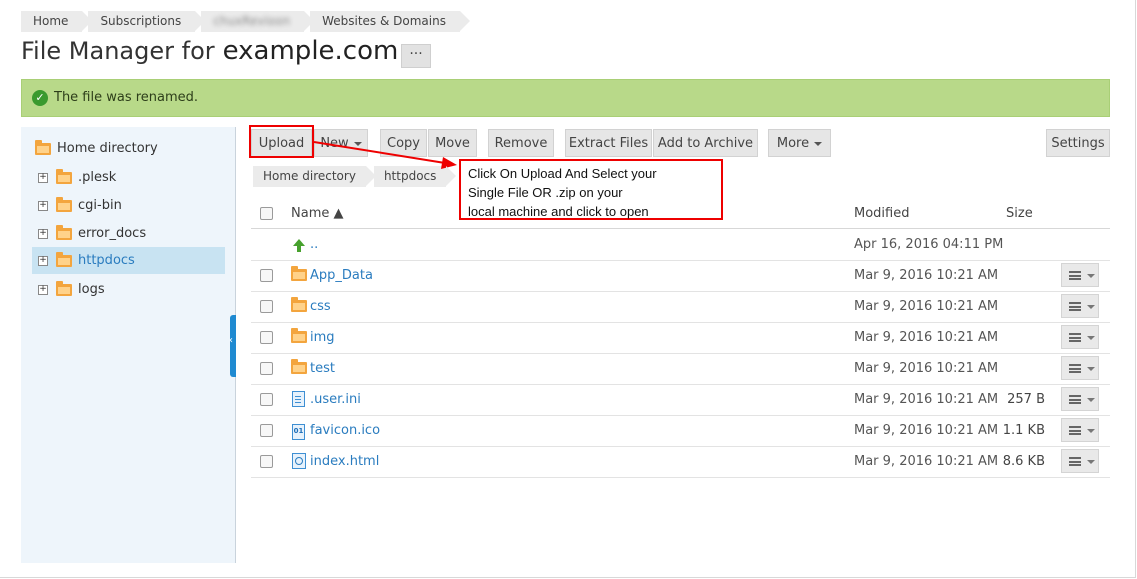 This screenshot has height=579, width=1137. I want to click on add-to-archive-button: Add to Archive, so click(705, 143).